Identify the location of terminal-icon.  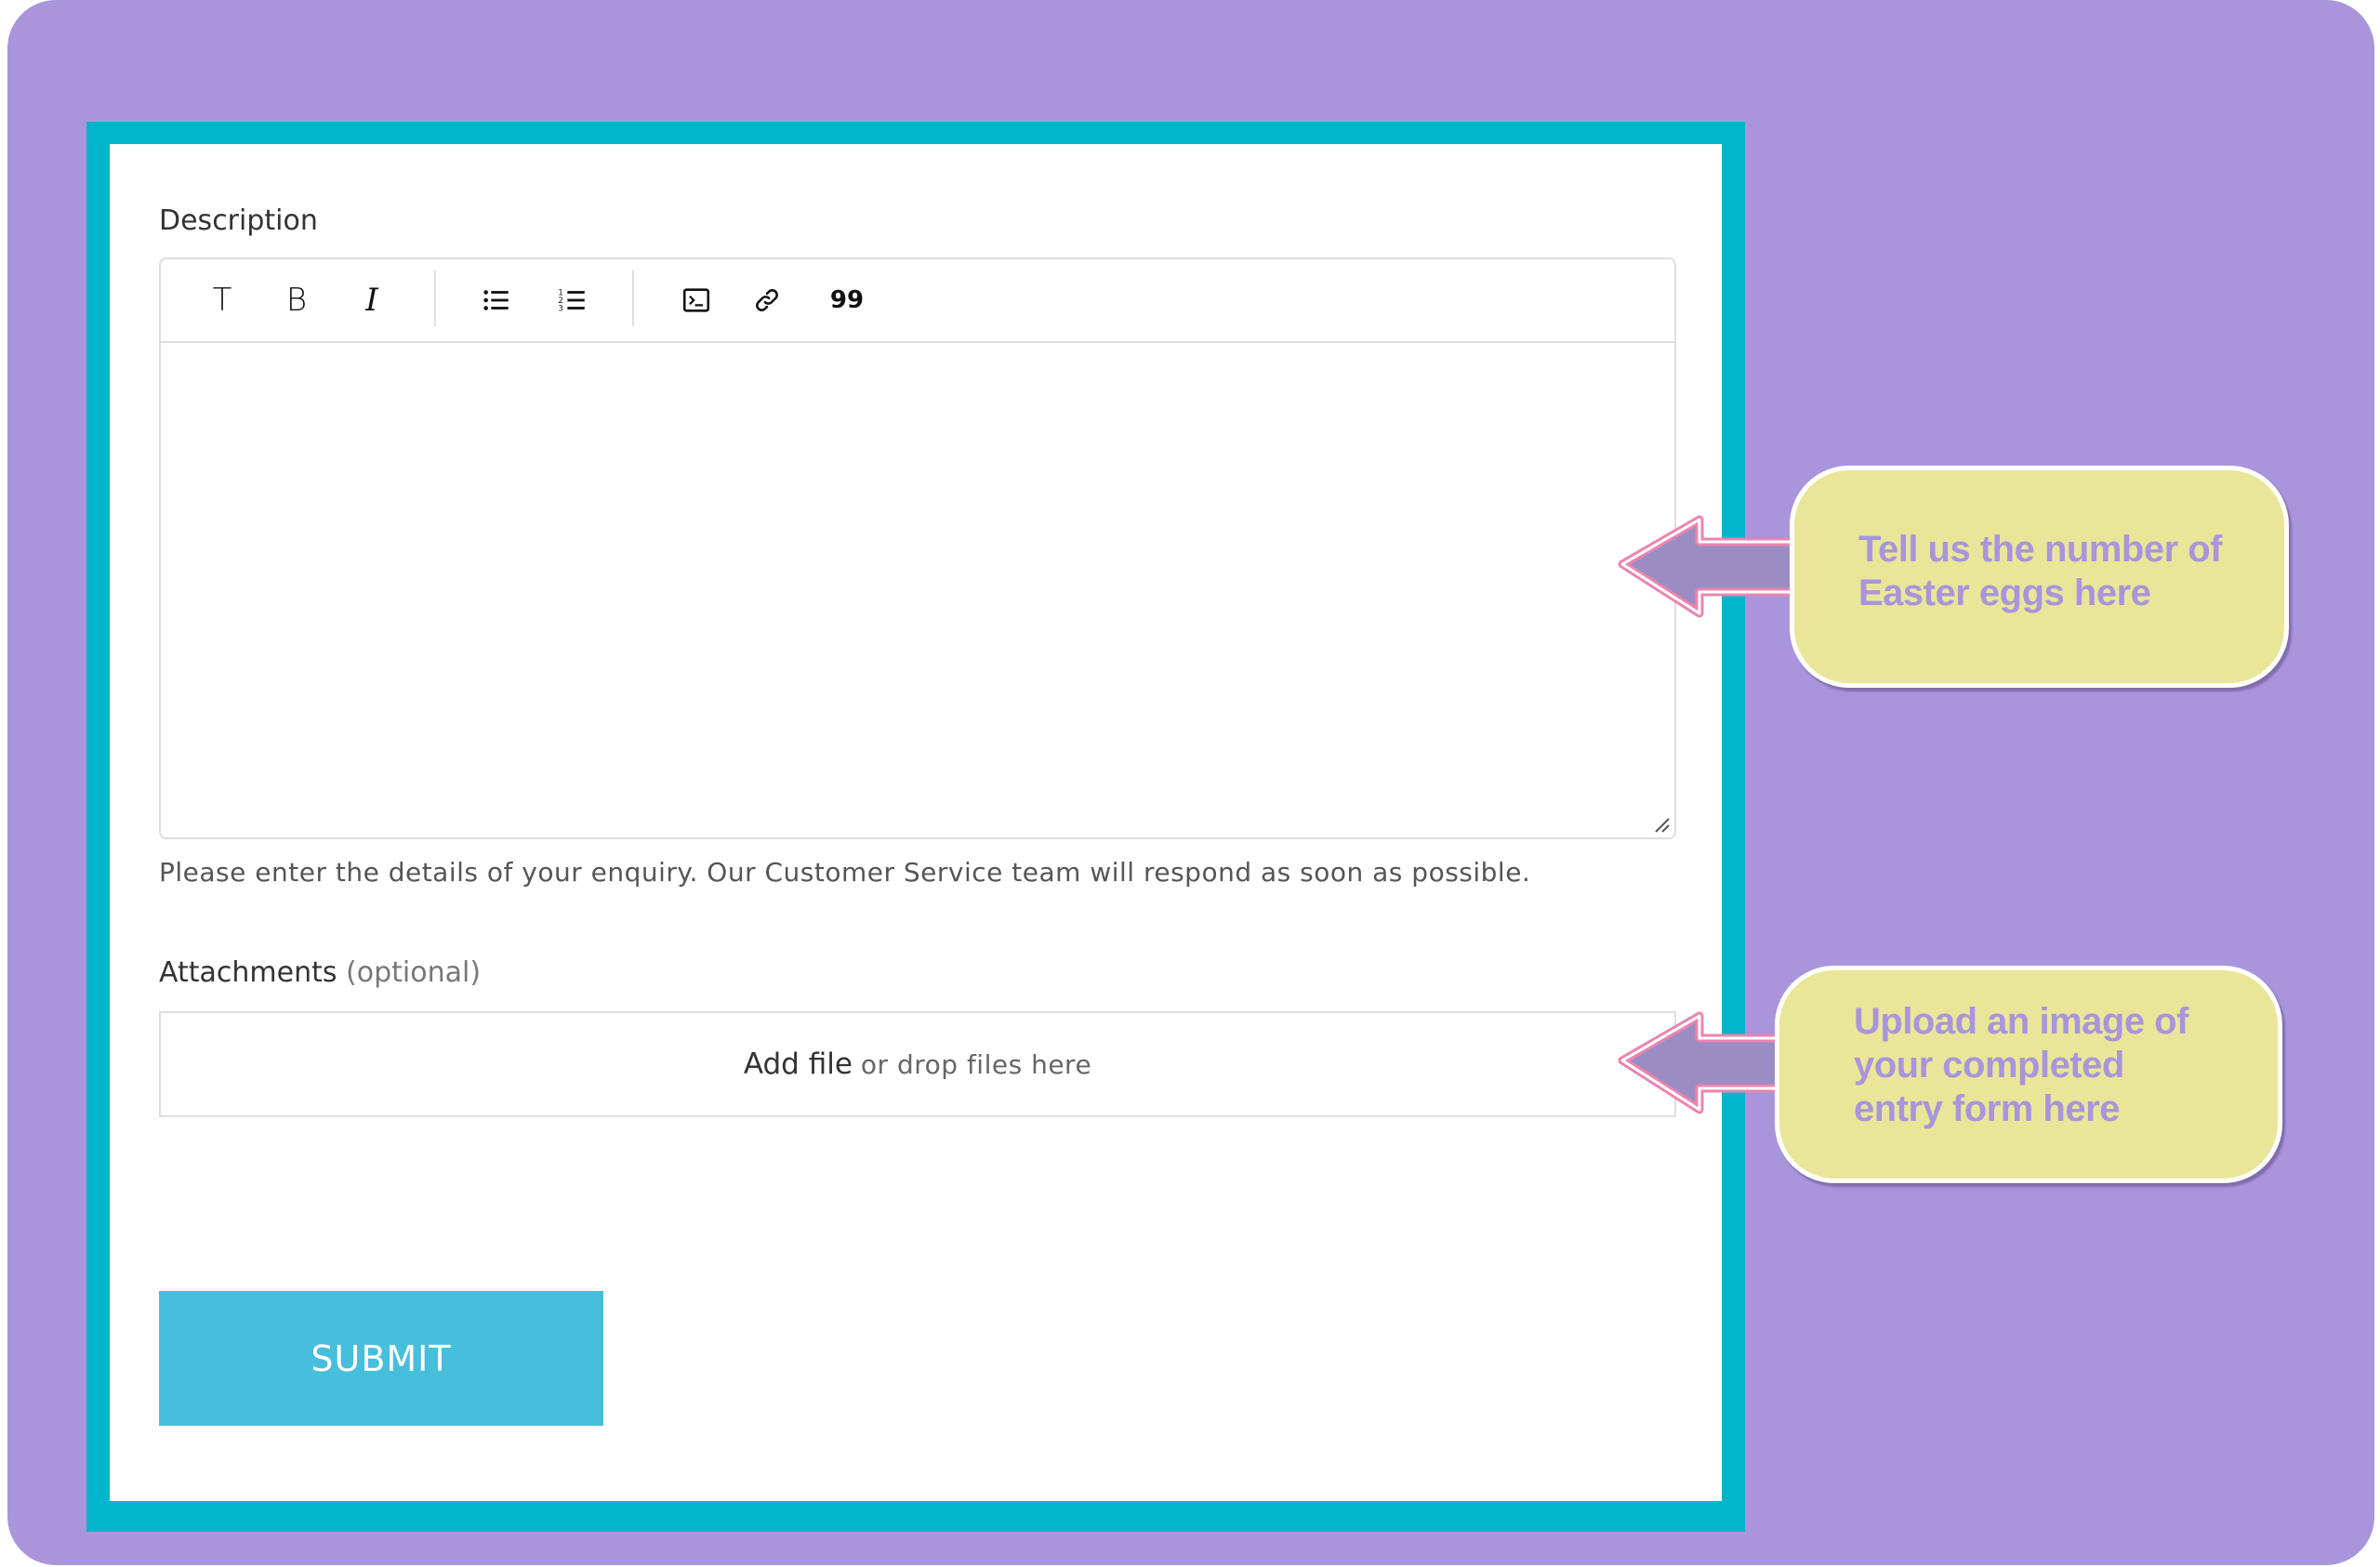
(696, 300).